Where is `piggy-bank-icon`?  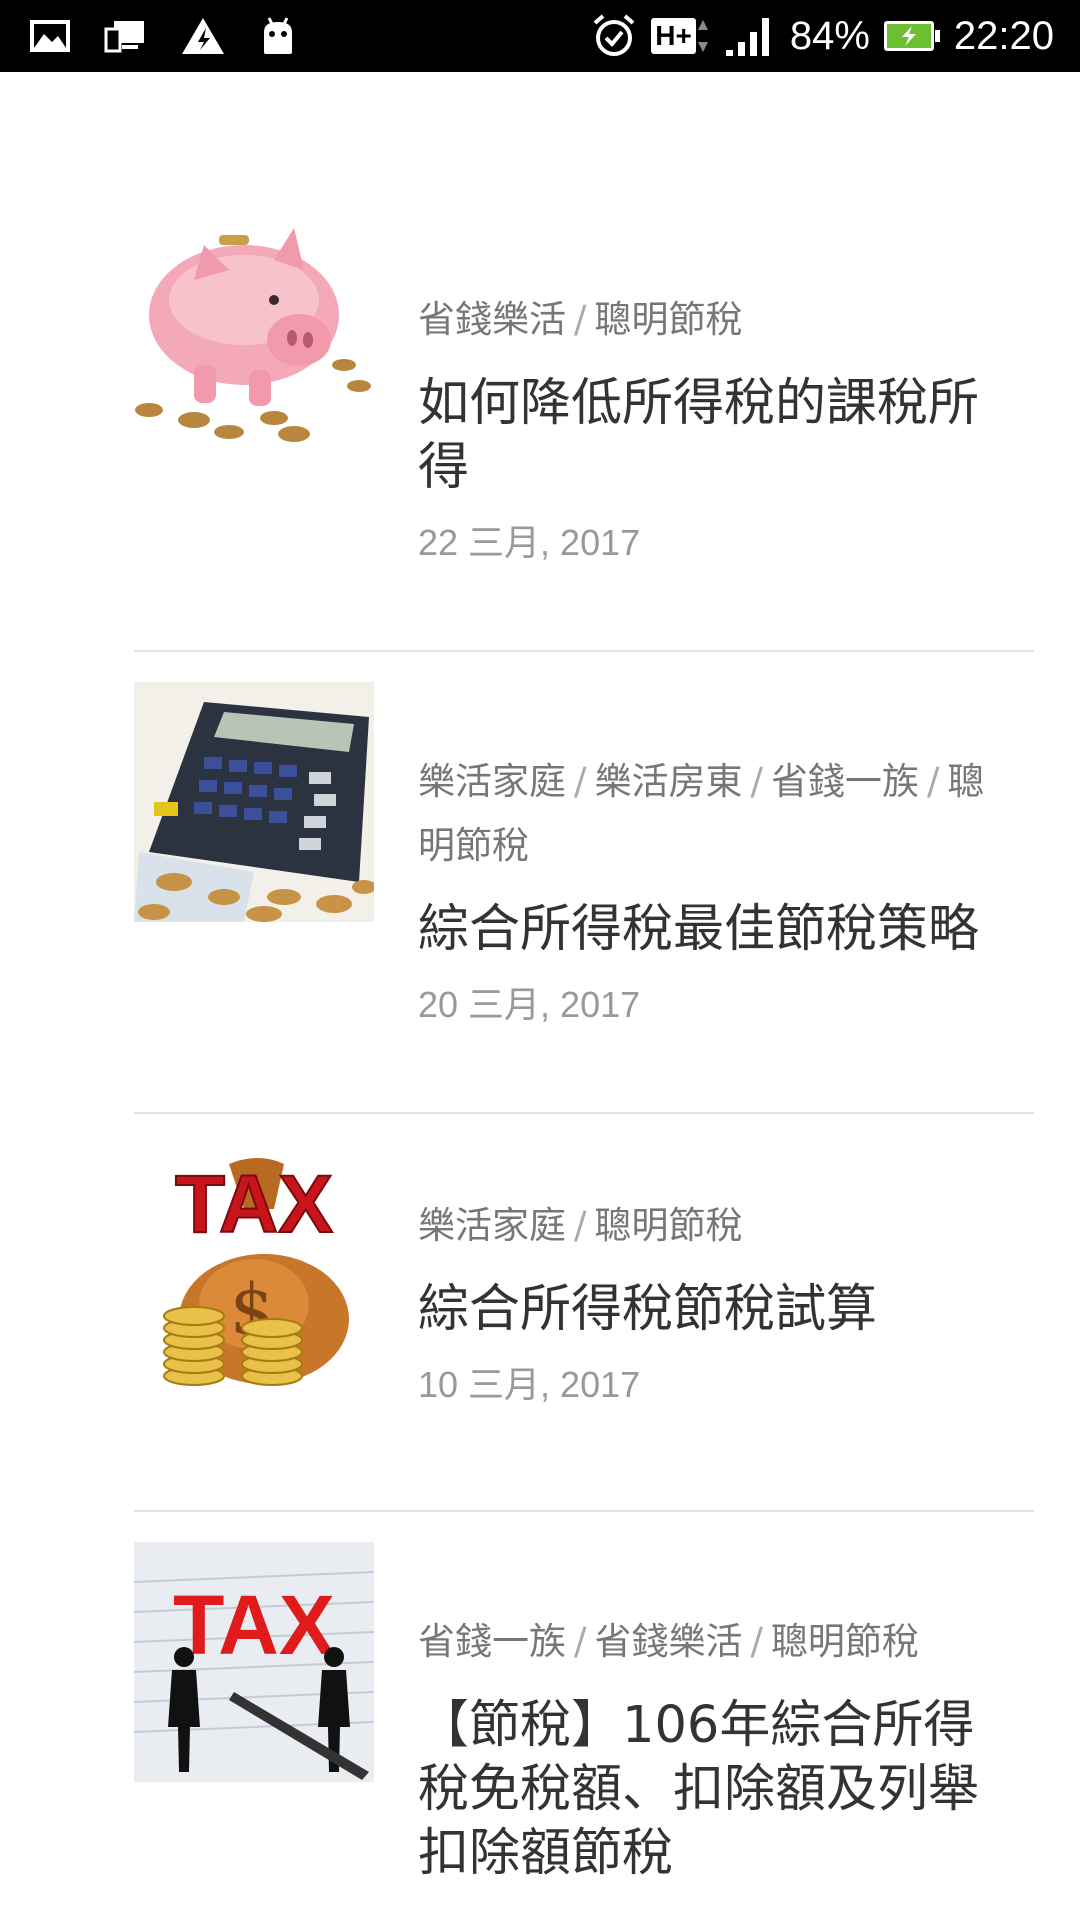 piggy-bank-icon is located at coordinates (254, 340).